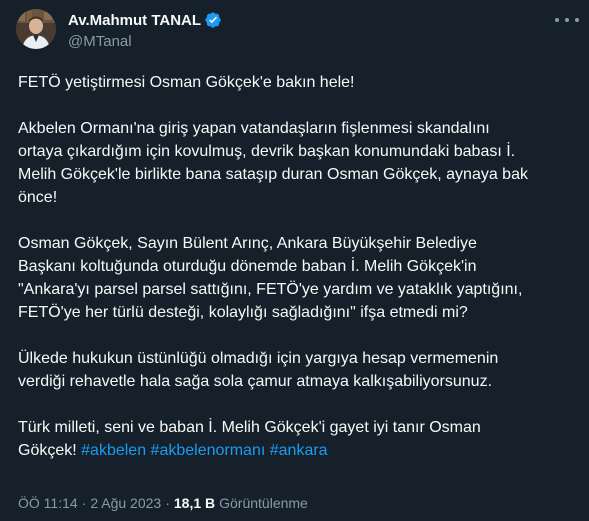 The height and width of the screenshot is (521, 589). What do you see at coordinates (194, 503) in the screenshot?
I see `views-count: 18,1 B` at bounding box center [194, 503].